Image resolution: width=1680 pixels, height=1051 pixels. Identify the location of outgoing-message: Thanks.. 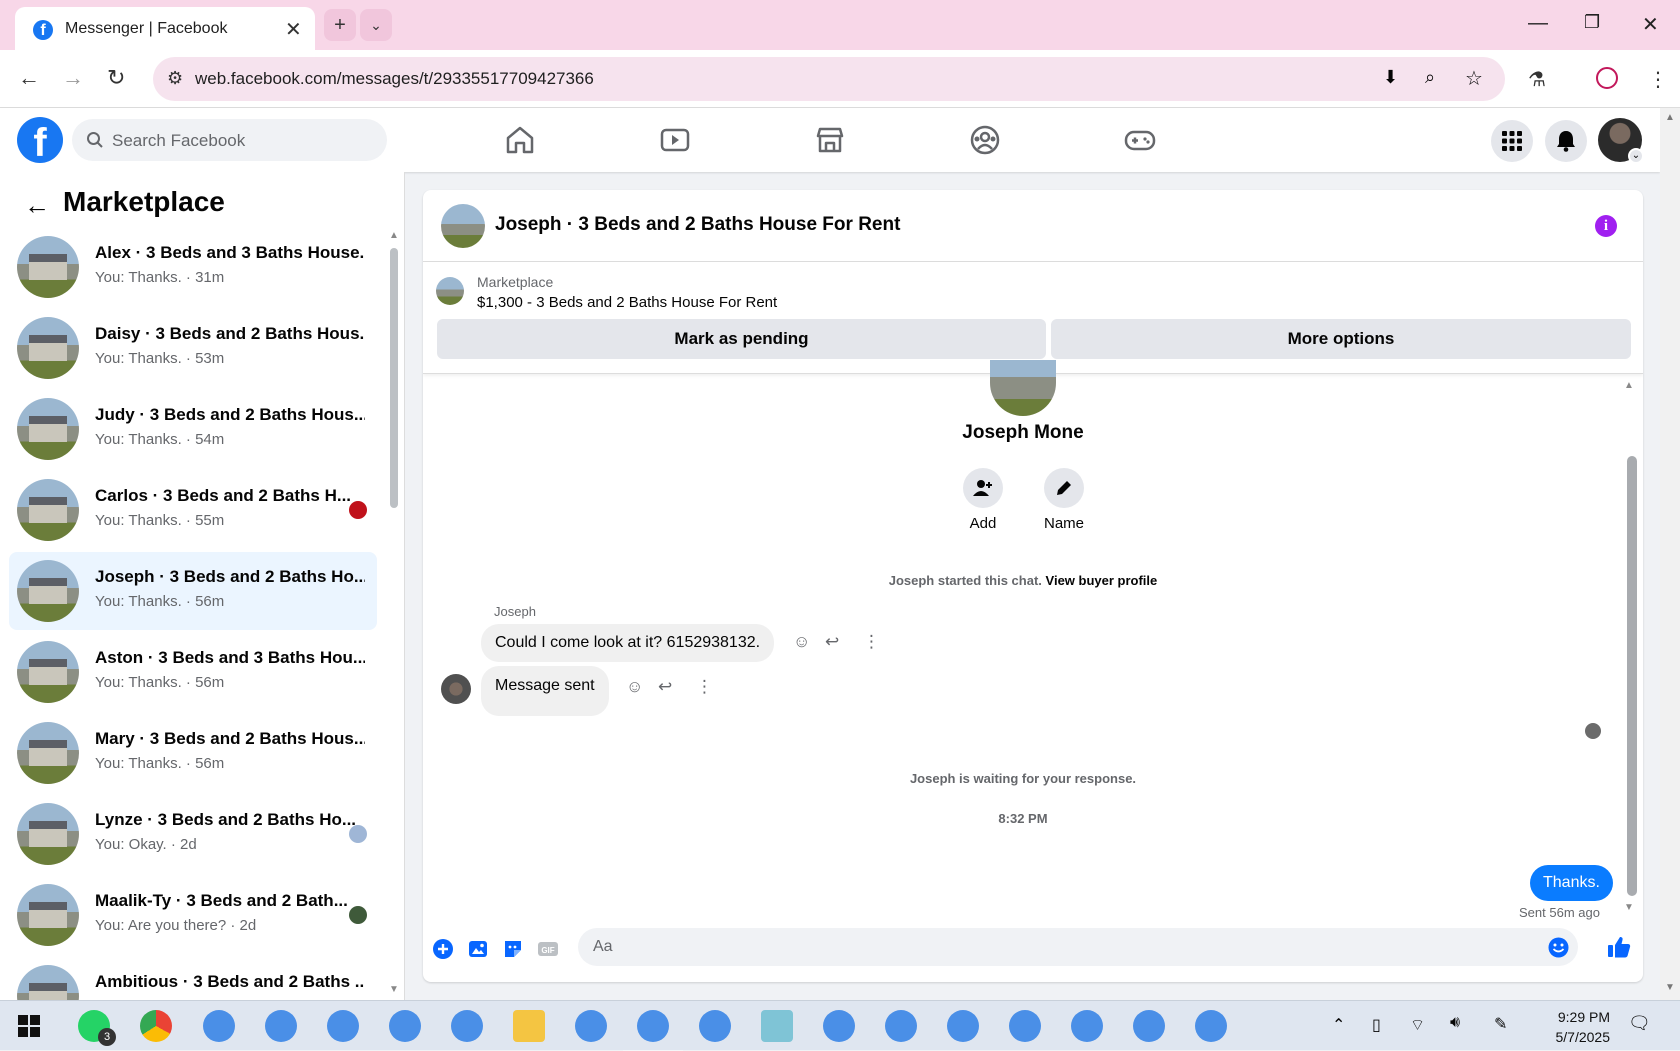
(1571, 883).